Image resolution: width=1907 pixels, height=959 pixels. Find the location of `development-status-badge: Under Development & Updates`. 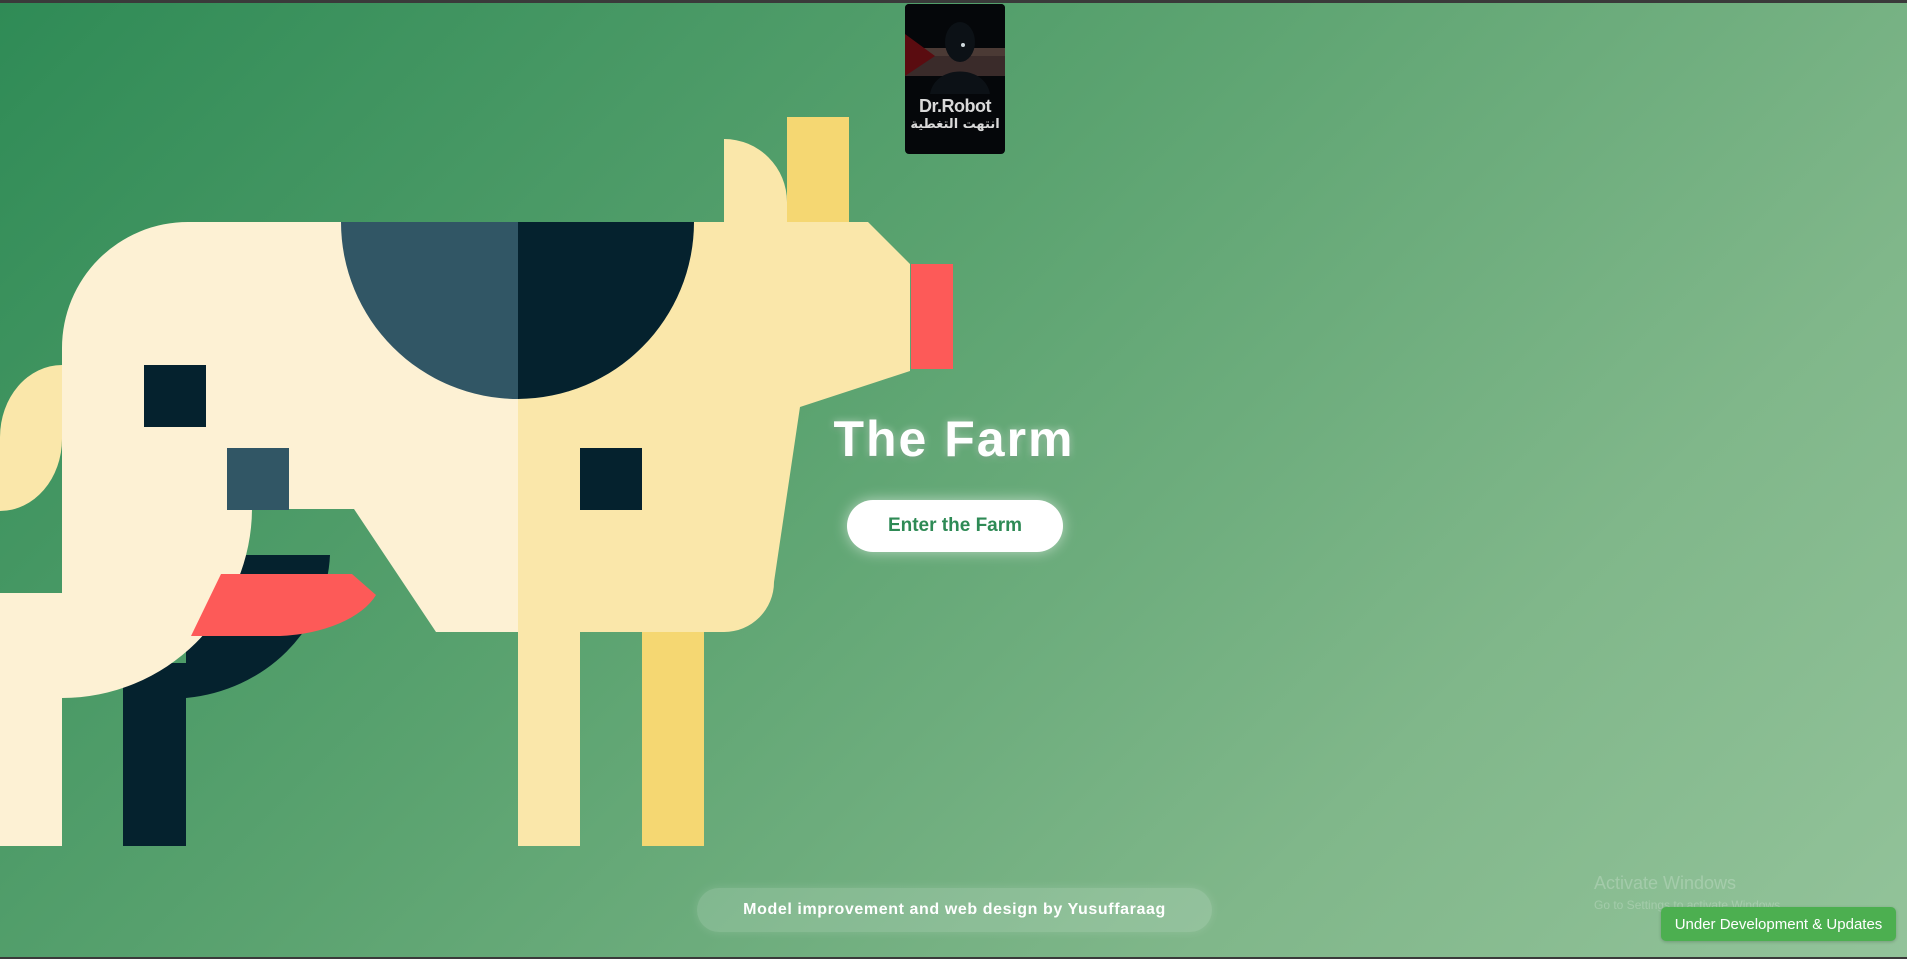

development-status-badge: Under Development & Updates is located at coordinates (1778, 924).